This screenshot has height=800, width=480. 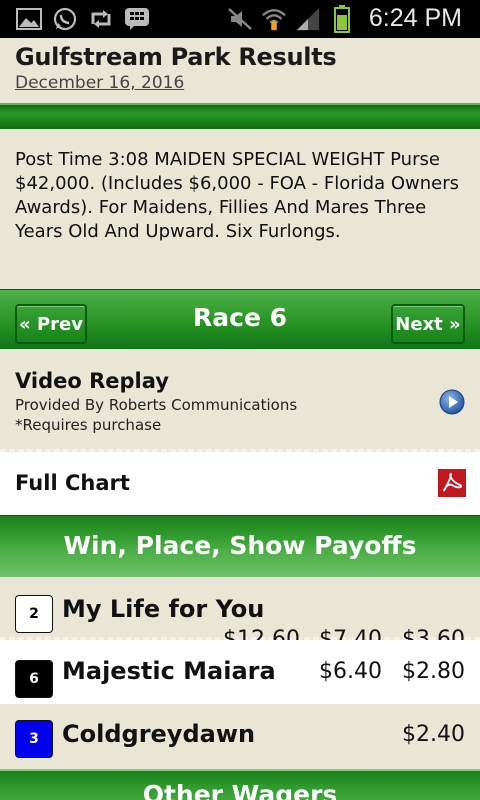 What do you see at coordinates (65, 19) in the screenshot?
I see `whatsapp-icon` at bounding box center [65, 19].